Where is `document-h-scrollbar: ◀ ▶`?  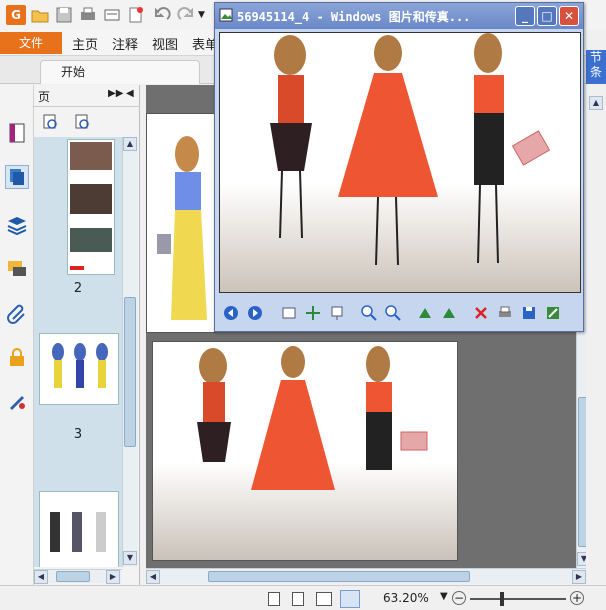 document-h-scrollbar: ◀ ▶ is located at coordinates (366, 576).